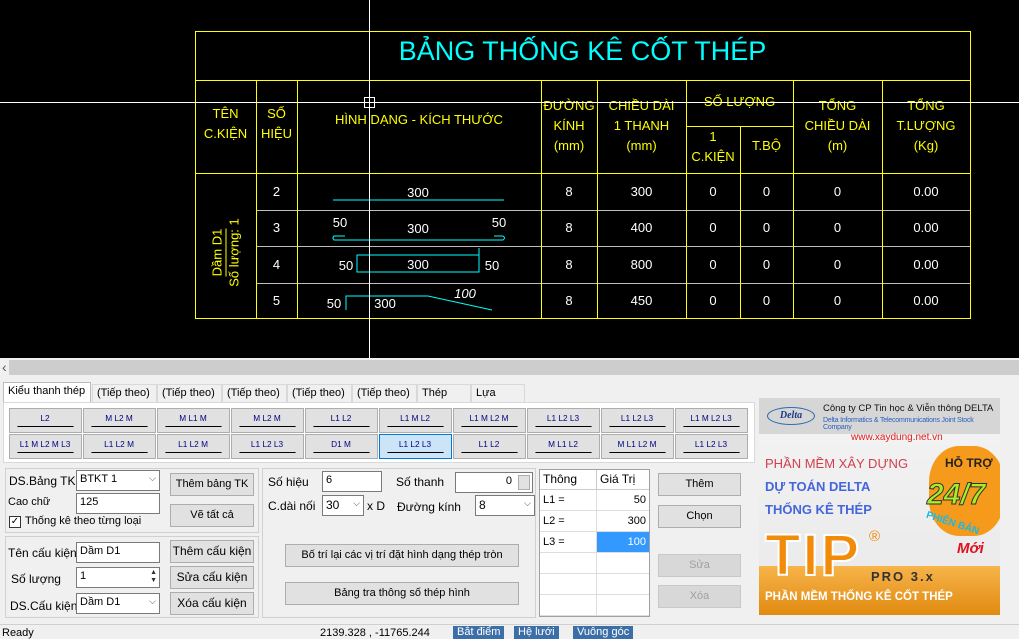 Image resolution: width=1019 pixels, height=639 pixels. Describe the element at coordinates (47, 392) in the screenshot. I see `tab-0: Kiểu thanh thép` at that location.